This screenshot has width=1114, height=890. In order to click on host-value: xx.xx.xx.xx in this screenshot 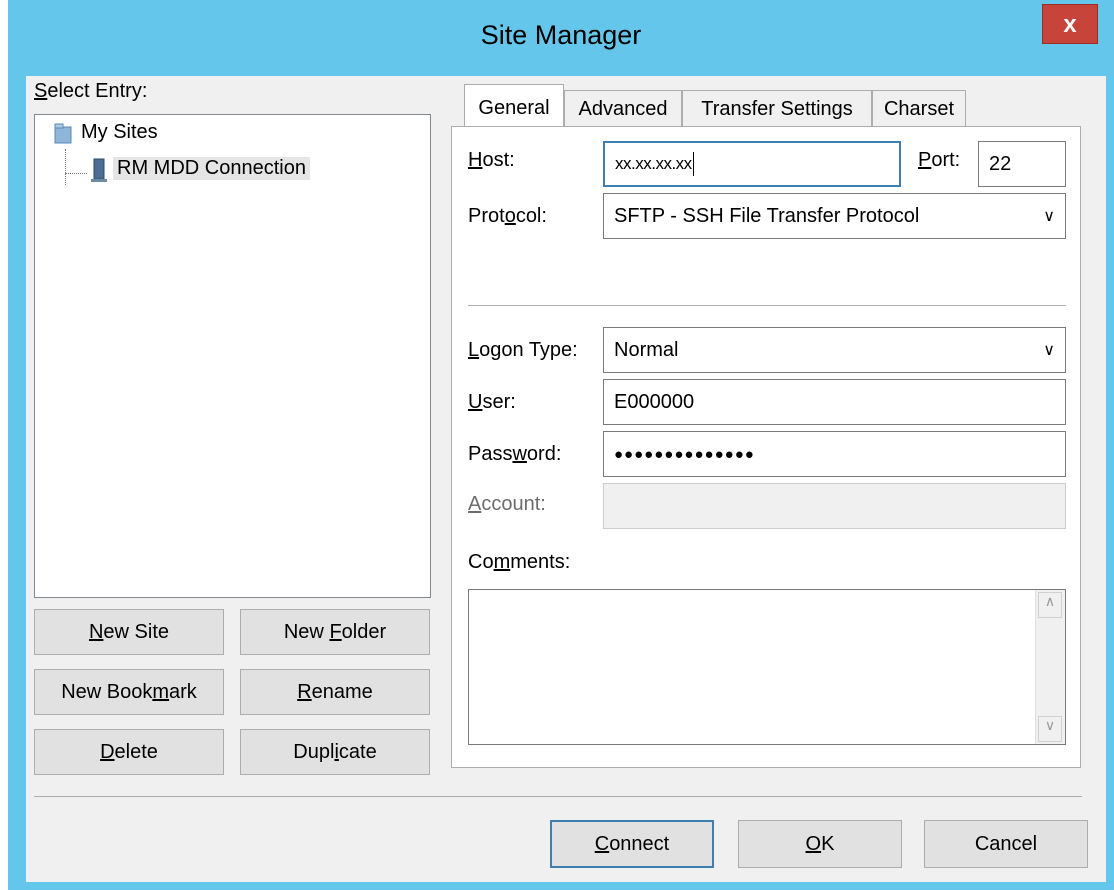, I will do `click(653, 163)`.